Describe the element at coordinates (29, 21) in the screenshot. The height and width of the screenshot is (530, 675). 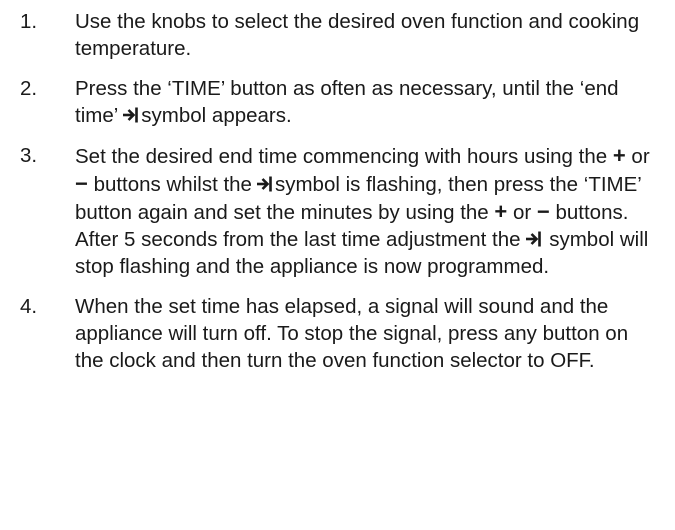
I see `step-number: 1.` at that location.